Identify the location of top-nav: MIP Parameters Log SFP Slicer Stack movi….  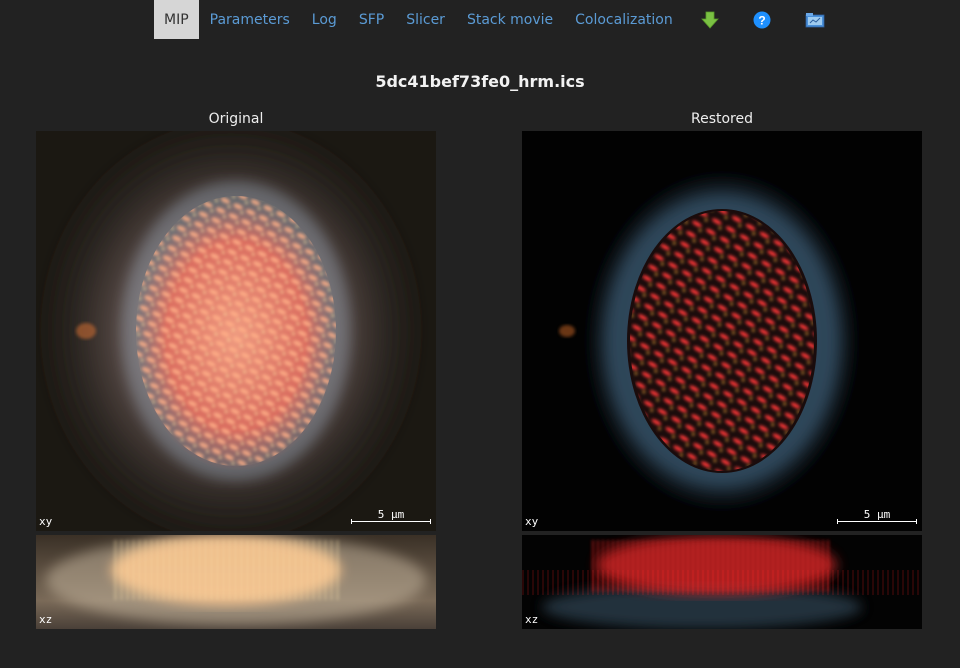
(498, 19).